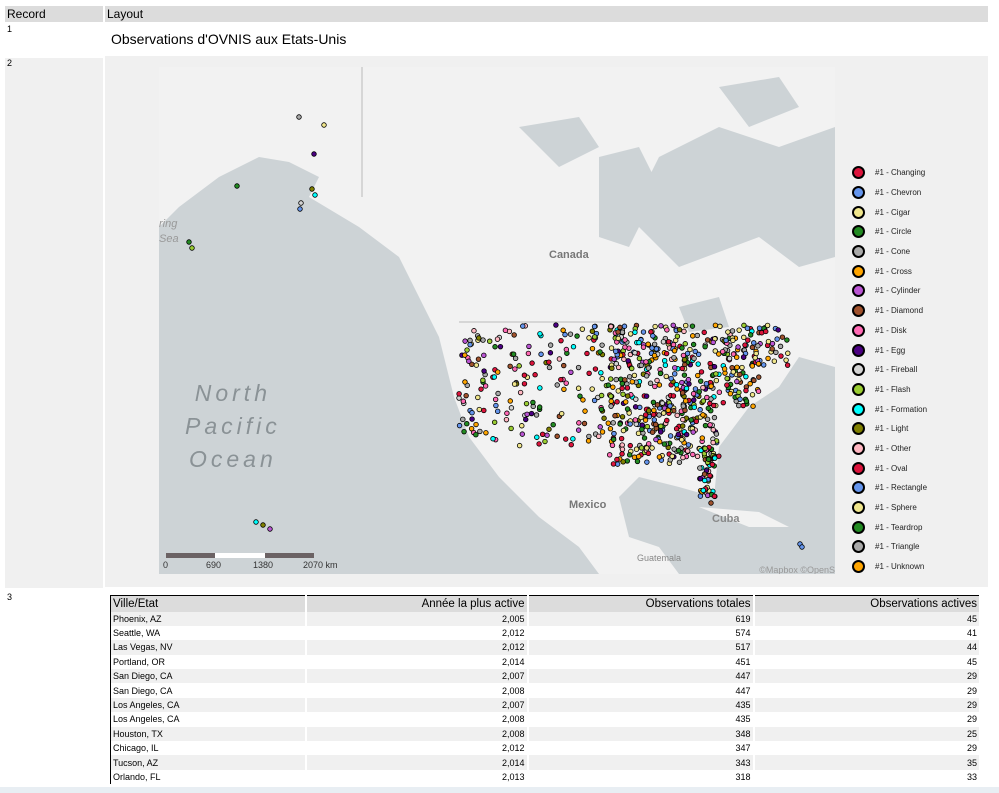 This screenshot has width=999, height=793. Describe the element at coordinates (867, 603) in the screenshot. I see `column-header: Observations actives` at that location.